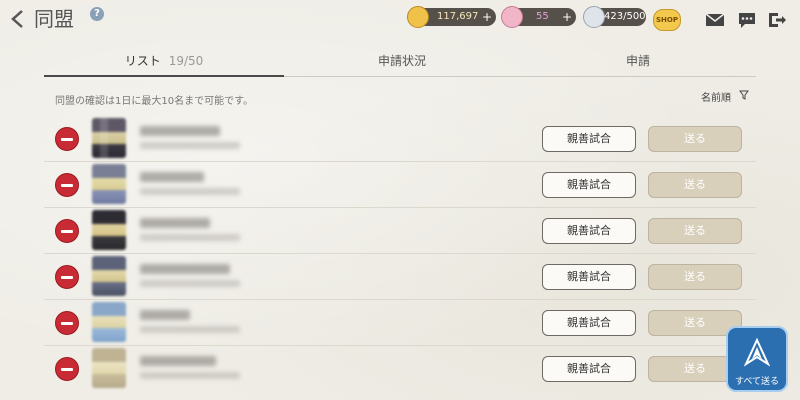  I want to click on tab-application: 申請, so click(638, 61).